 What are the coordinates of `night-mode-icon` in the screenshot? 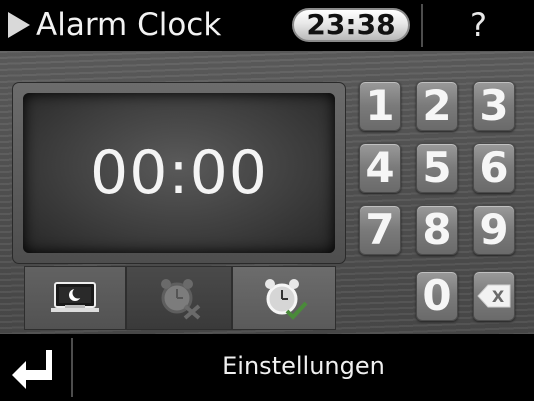 It's located at (75, 297).